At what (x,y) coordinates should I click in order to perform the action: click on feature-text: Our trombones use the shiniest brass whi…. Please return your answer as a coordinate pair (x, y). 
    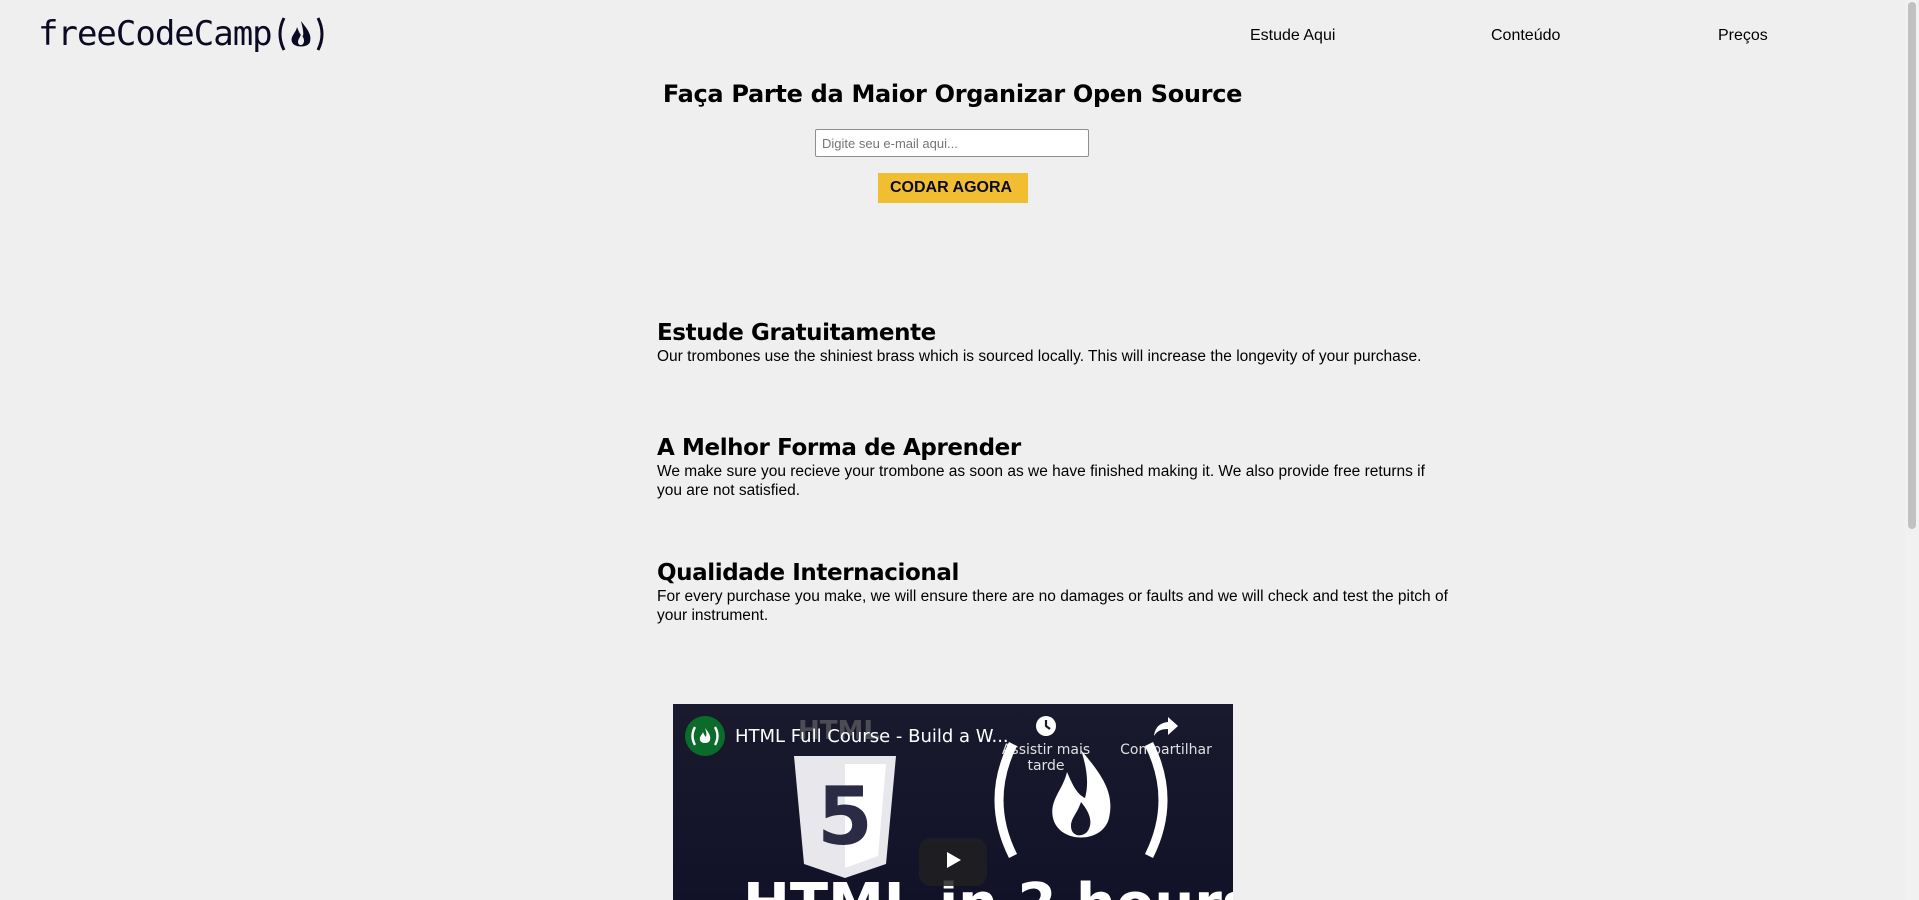
    Looking at the image, I should click on (1039, 356).